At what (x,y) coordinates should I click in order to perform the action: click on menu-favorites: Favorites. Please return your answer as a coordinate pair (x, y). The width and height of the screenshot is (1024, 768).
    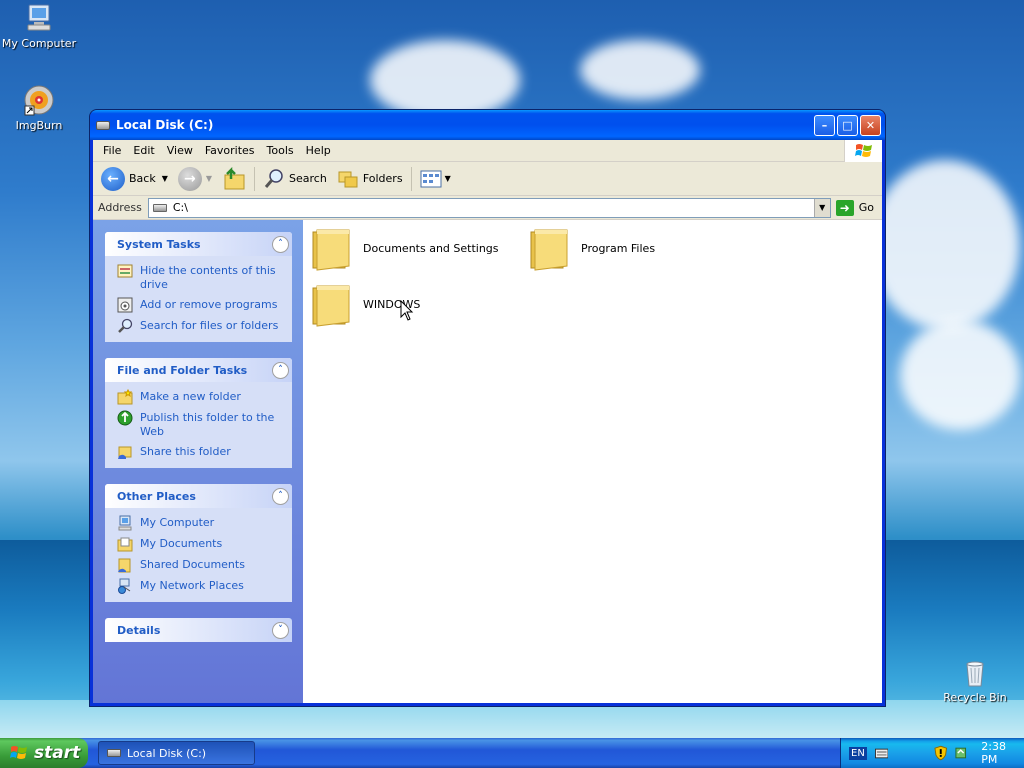
    Looking at the image, I should click on (230, 150).